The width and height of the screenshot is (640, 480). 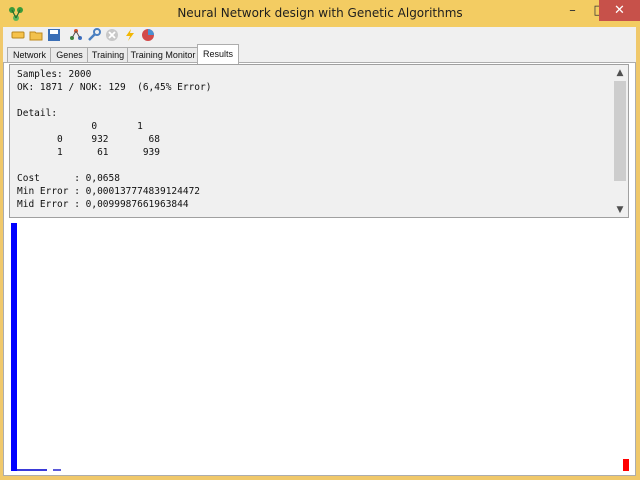 What do you see at coordinates (18, 35) in the screenshot?
I see `new-icon` at bounding box center [18, 35].